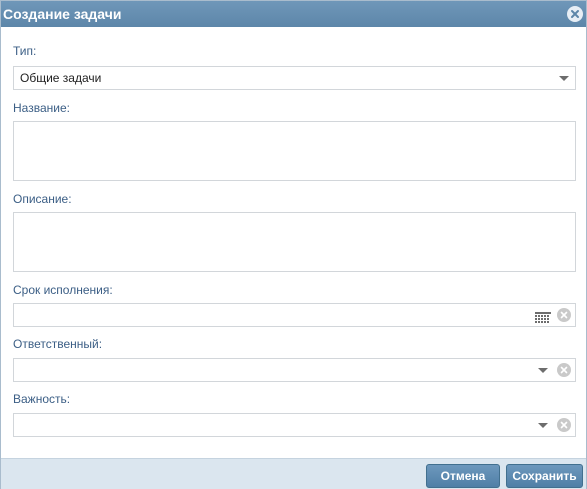 The image size is (587, 489). I want to click on save-button: Сохранить, so click(544, 476).